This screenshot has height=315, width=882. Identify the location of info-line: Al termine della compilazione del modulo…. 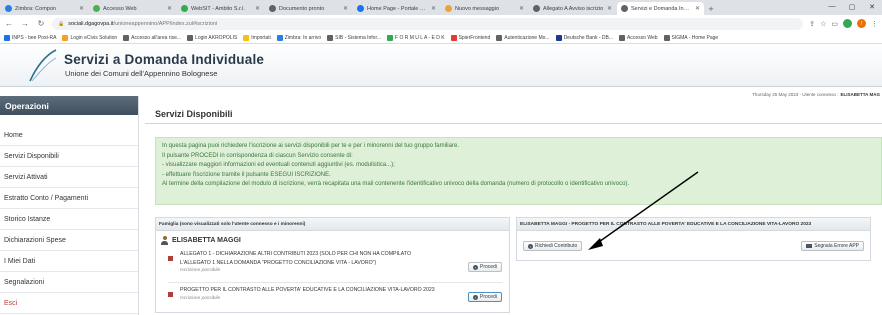
(396, 184).